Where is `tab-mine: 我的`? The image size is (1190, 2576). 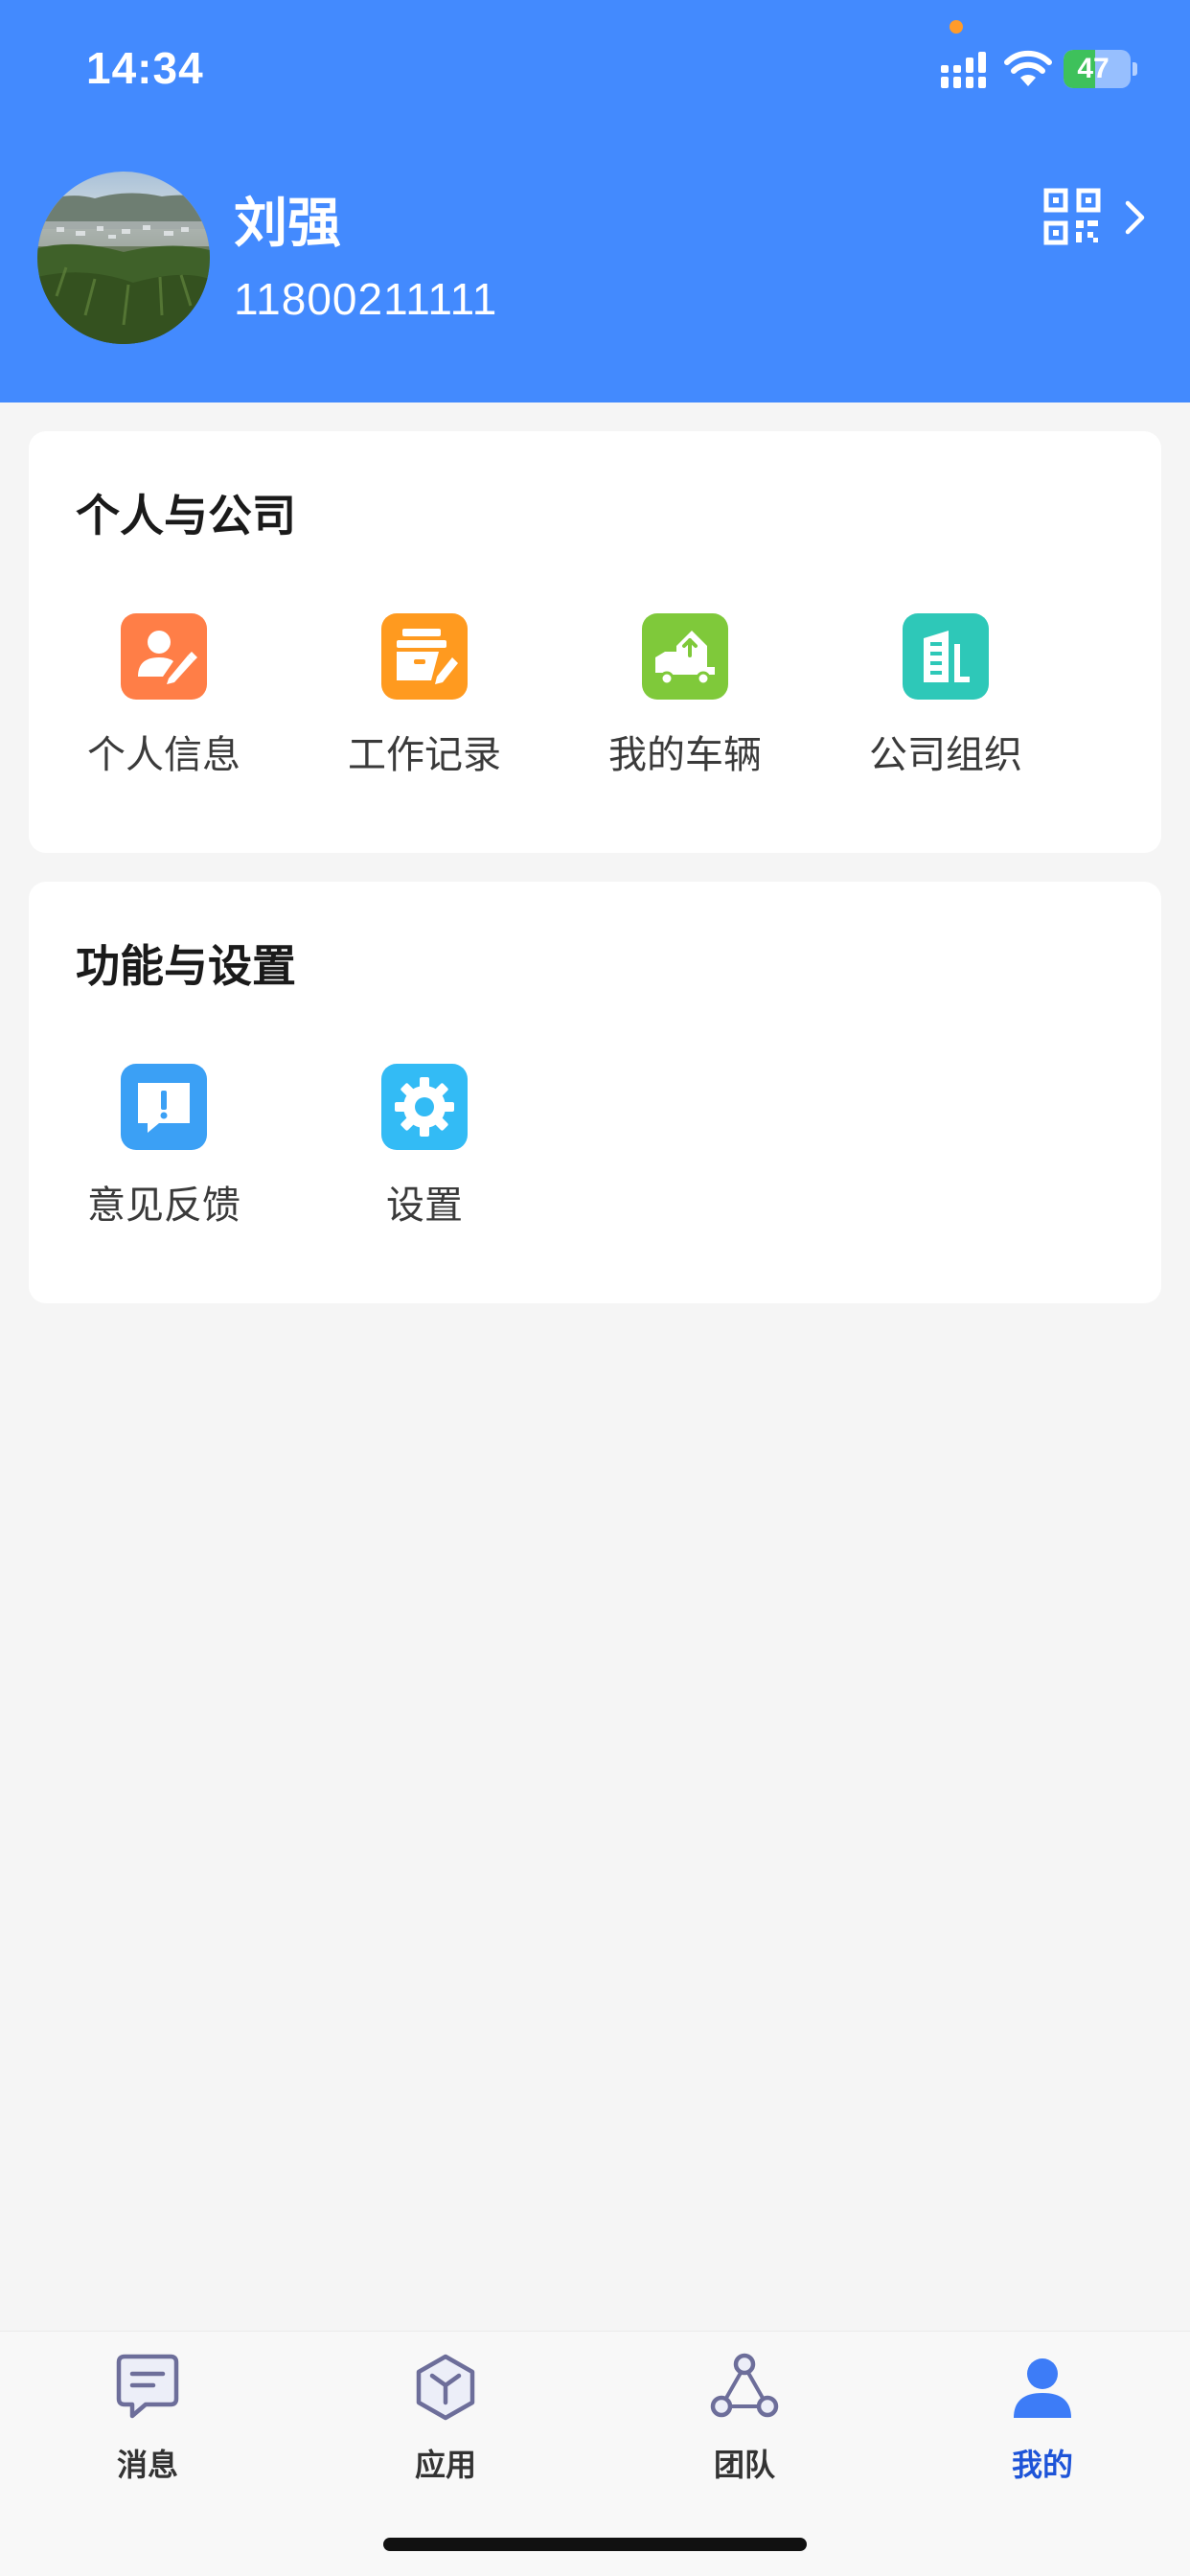
tab-mine: 我的 is located at coordinates (1042, 2420).